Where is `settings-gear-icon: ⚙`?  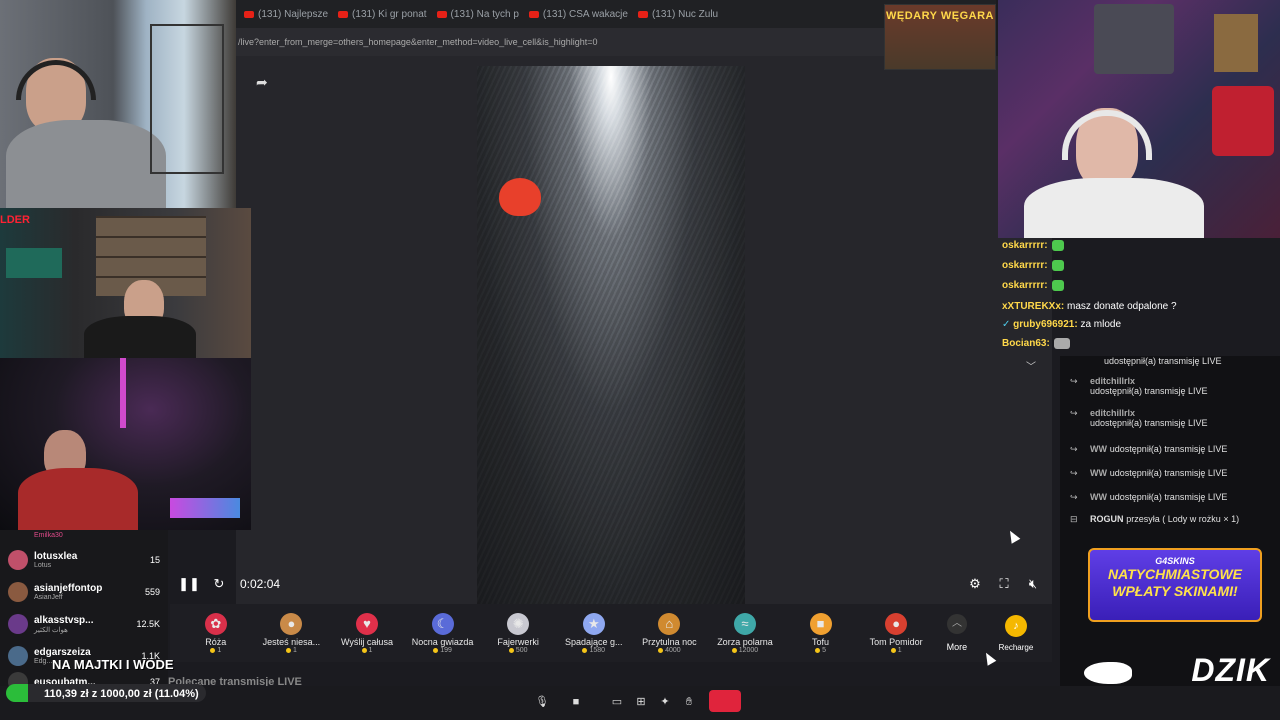 settings-gear-icon: ⚙ is located at coordinates (975, 584).